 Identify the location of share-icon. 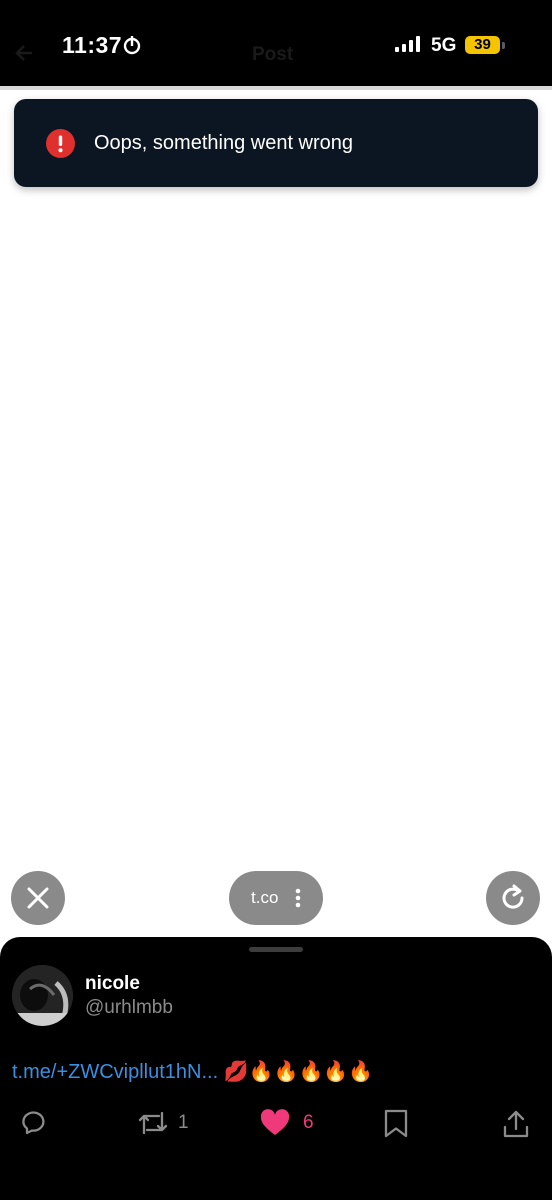
(516, 1124).